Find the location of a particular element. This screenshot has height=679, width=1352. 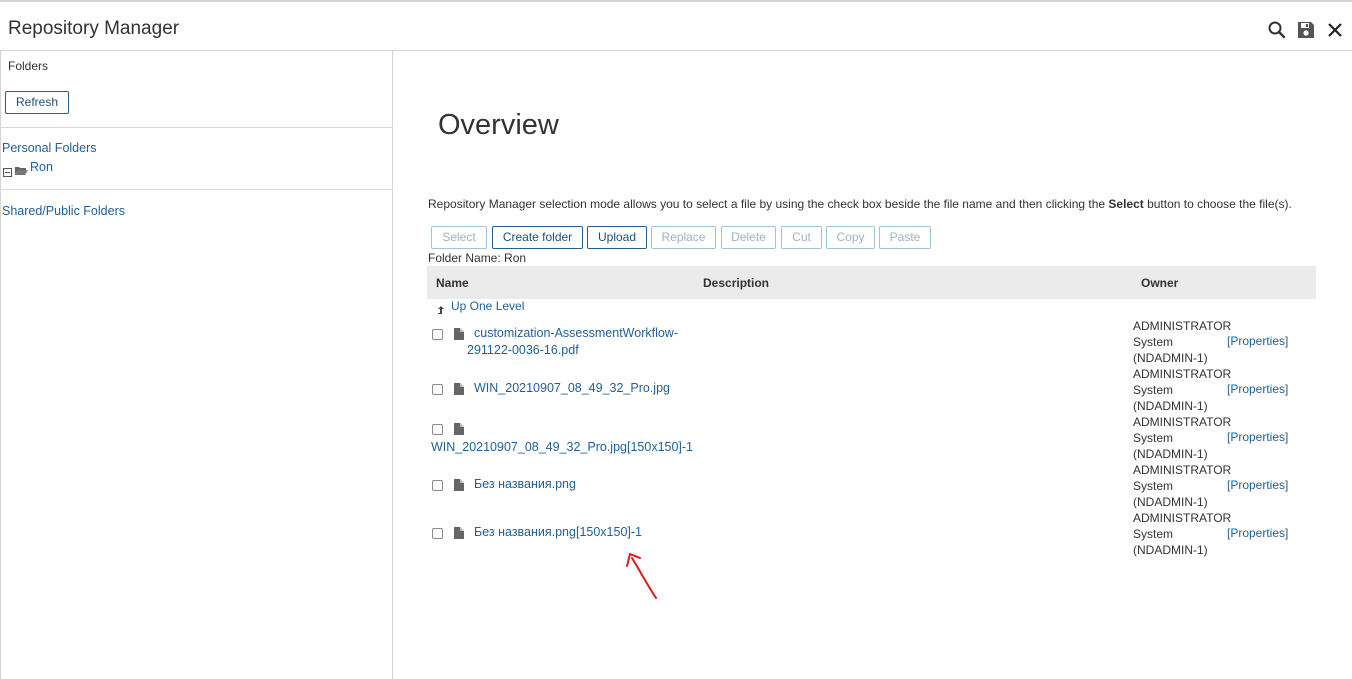

minus-square-icon is located at coordinates (7, 170).